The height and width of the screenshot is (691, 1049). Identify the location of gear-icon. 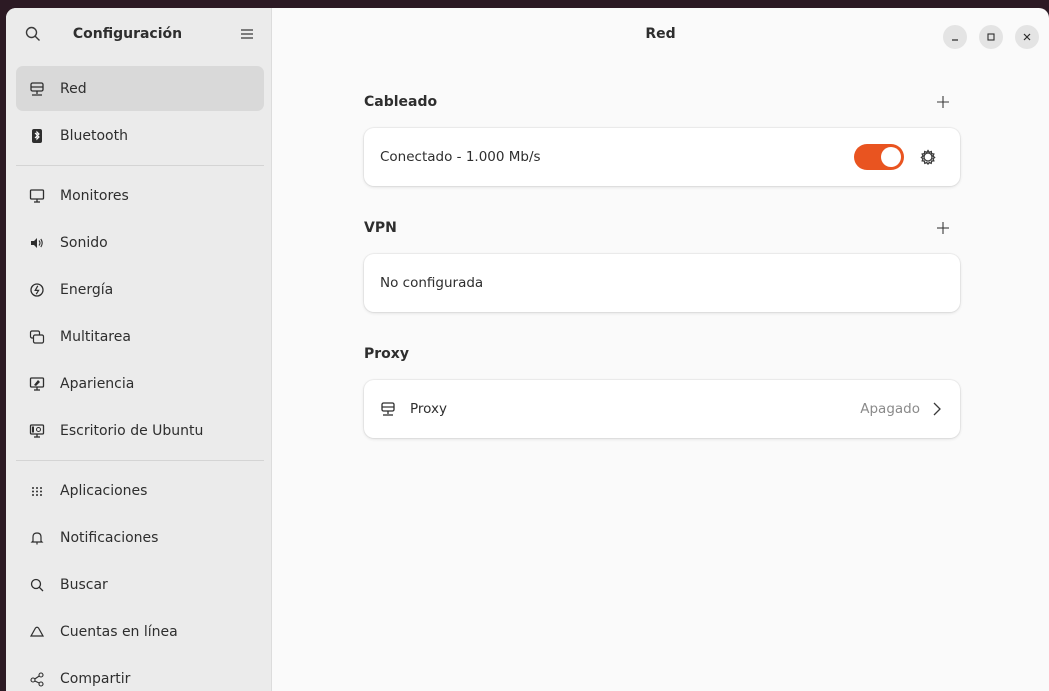
(928, 157).